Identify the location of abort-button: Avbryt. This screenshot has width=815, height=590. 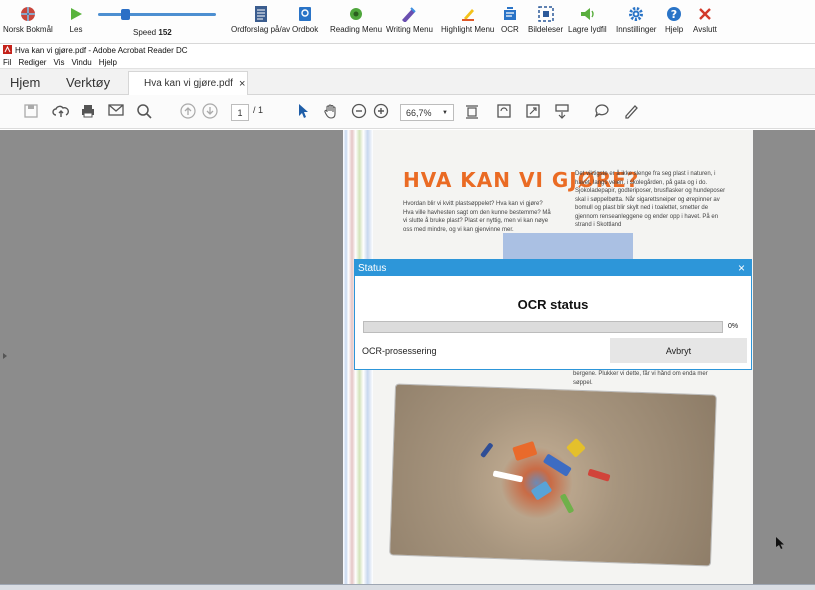
(678, 350).